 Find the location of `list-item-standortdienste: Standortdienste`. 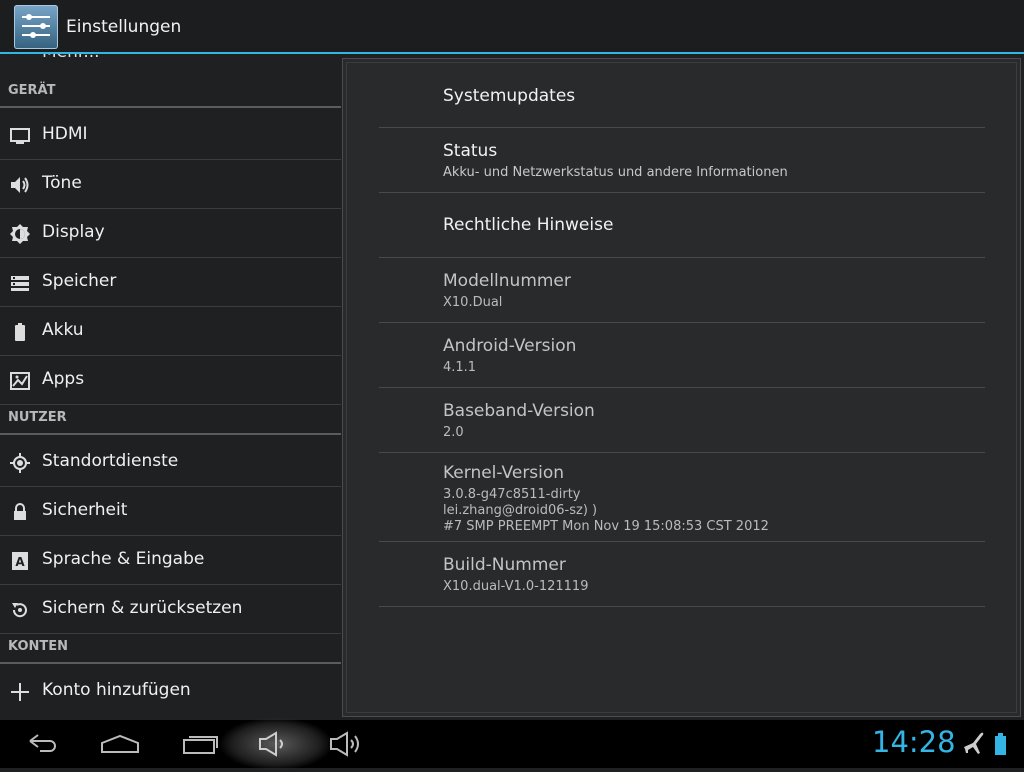

list-item-standortdienste: Standortdienste is located at coordinates (170, 462).